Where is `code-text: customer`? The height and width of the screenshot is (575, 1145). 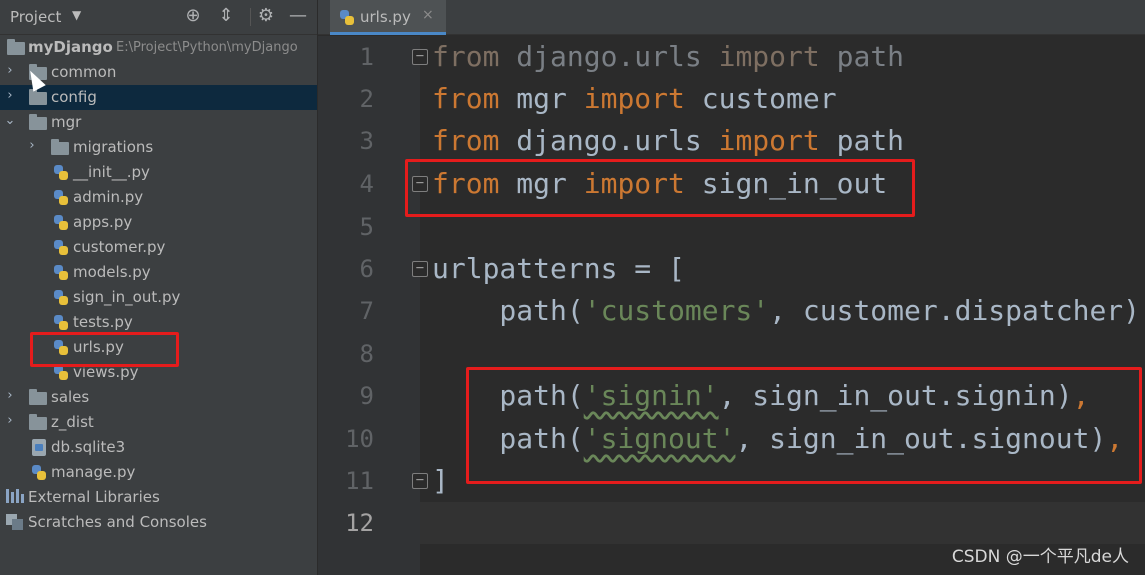
code-text: customer is located at coordinates (760, 98).